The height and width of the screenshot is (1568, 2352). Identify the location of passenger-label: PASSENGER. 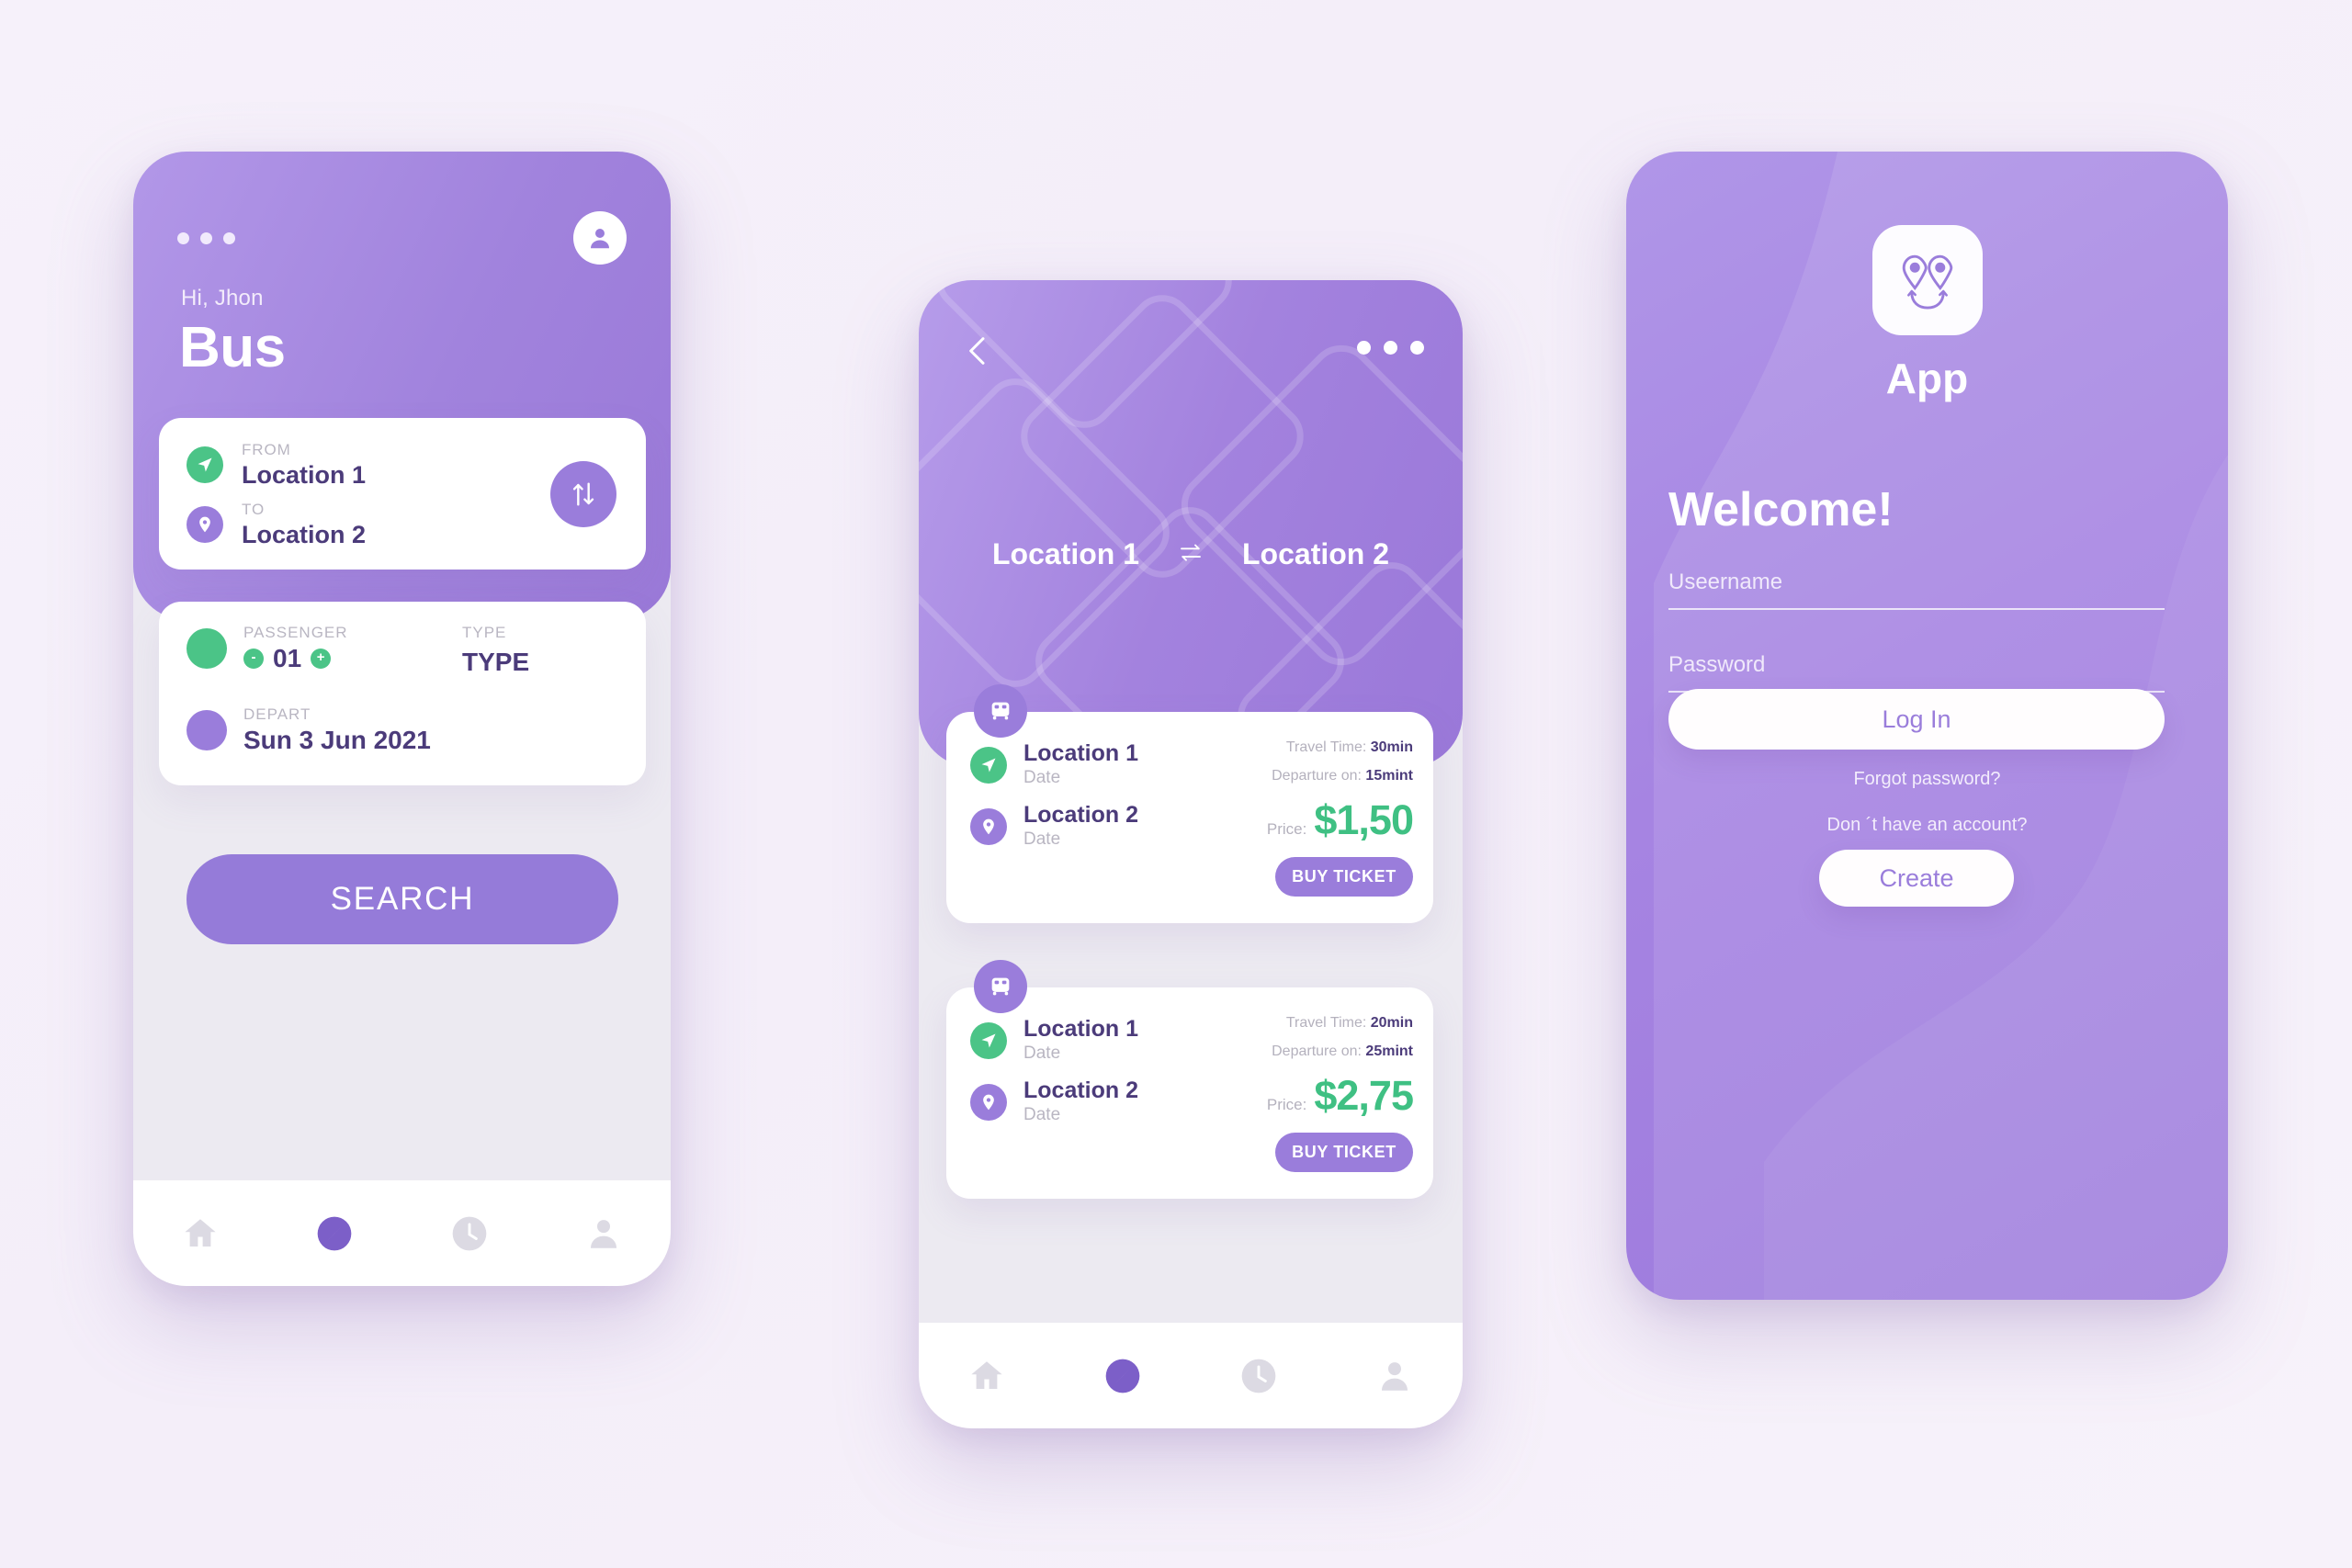
(295, 632).